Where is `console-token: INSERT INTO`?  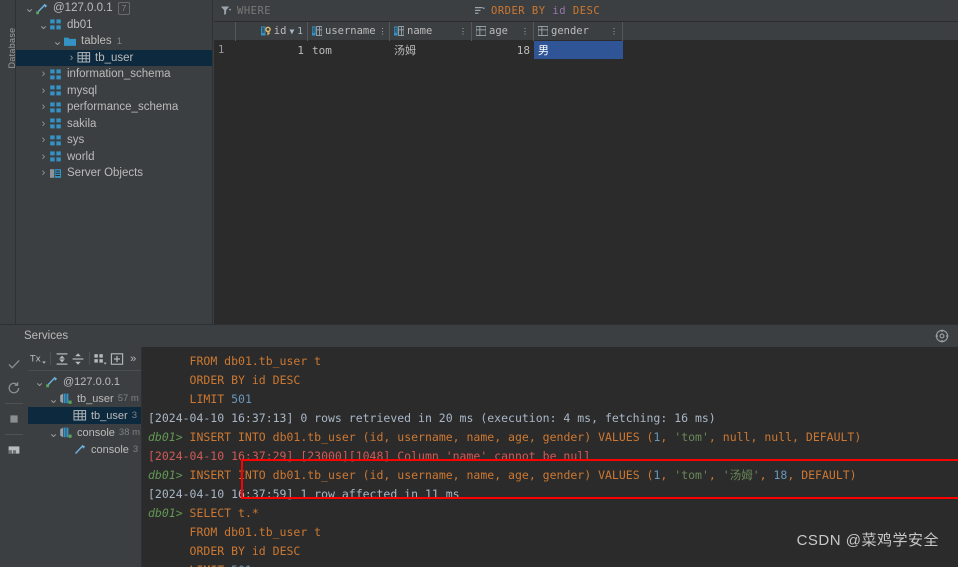
console-token: INSERT INTO is located at coordinates (227, 475).